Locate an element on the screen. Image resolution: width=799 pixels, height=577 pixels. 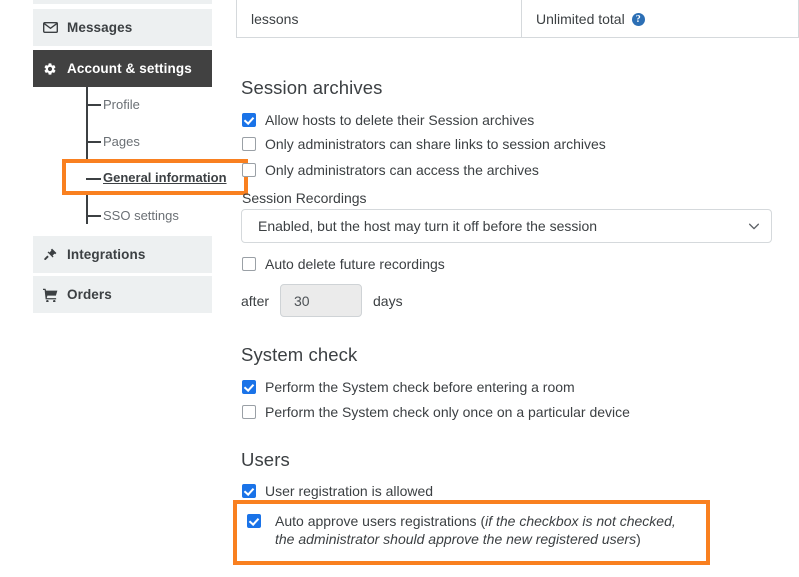
checkbox-user-registration-allowed is located at coordinates (249, 491).